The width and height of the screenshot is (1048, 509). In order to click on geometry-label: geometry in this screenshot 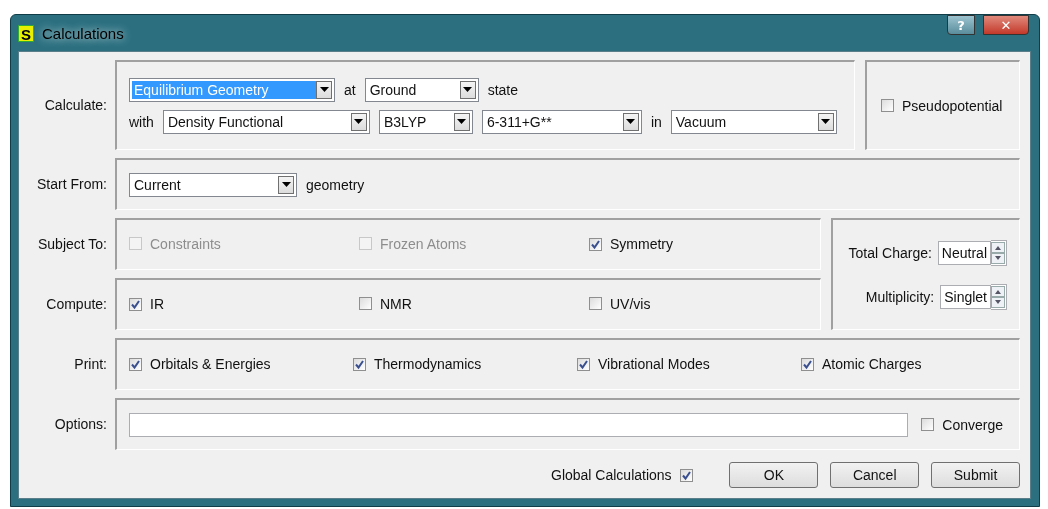, I will do `click(335, 184)`.